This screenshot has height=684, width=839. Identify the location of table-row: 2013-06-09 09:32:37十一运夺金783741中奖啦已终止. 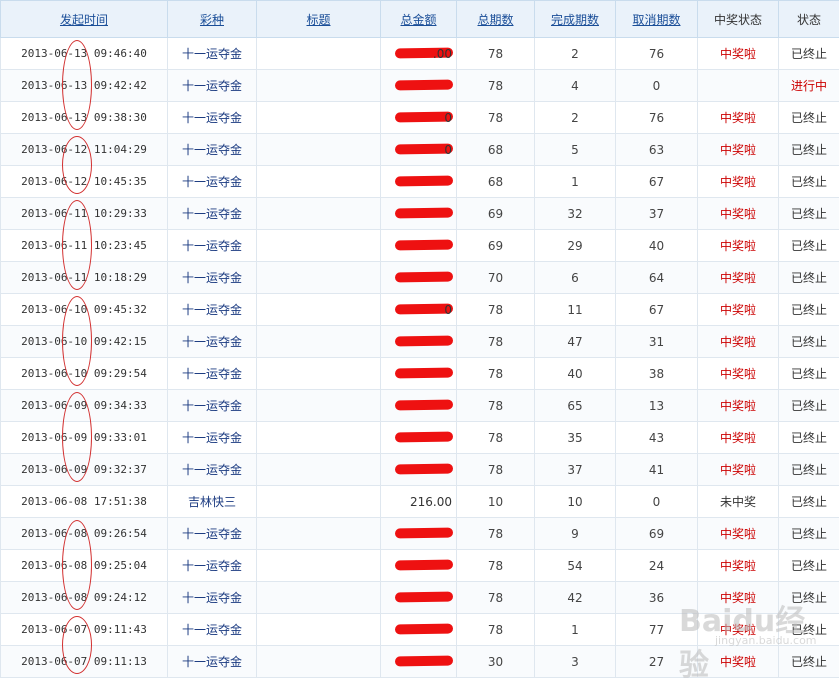
(420, 470).